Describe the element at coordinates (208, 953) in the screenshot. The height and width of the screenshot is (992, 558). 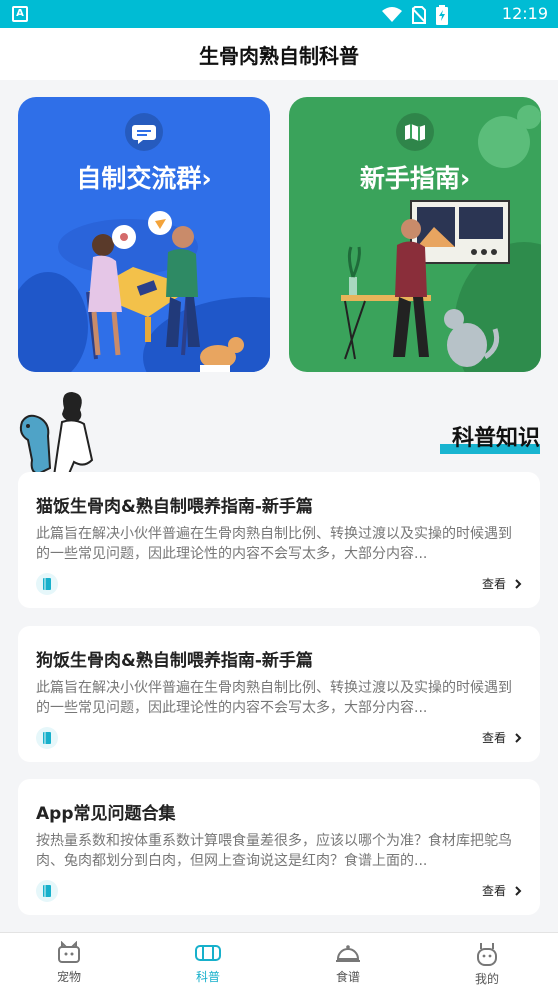
I see `science-icon` at that location.